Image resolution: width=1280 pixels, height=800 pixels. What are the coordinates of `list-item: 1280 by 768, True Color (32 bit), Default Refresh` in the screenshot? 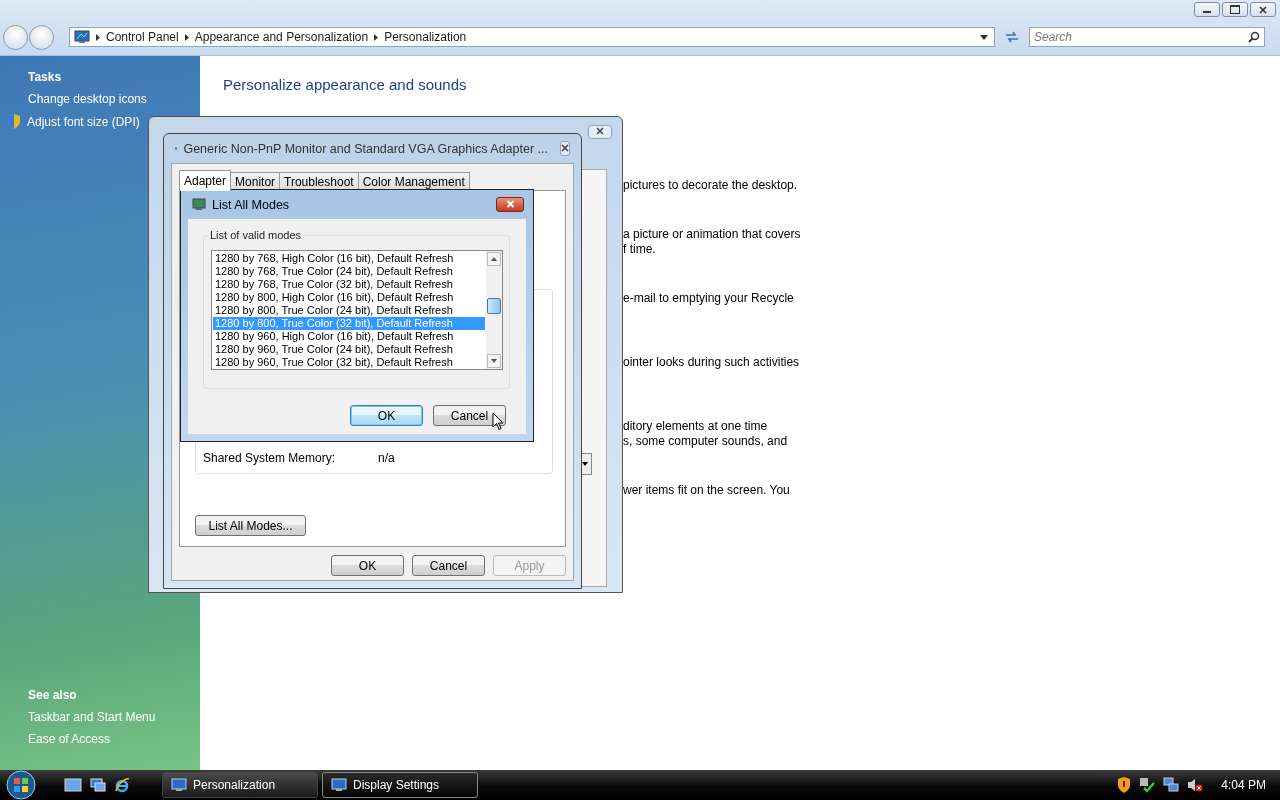 It's located at (349, 284).